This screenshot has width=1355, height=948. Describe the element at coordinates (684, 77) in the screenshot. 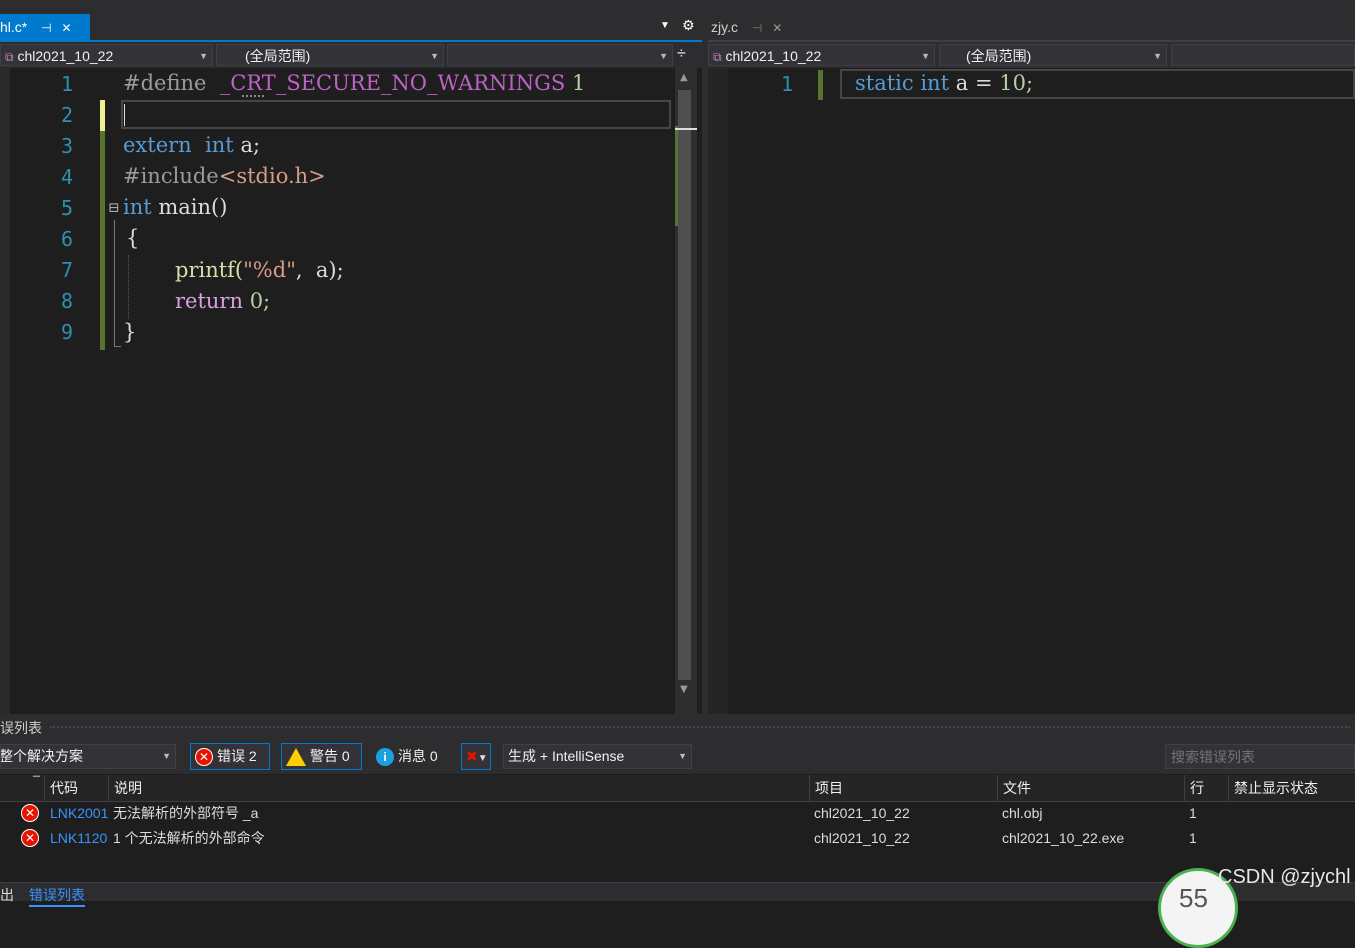

I see `scroll-up-arrow-icon: ▲` at that location.